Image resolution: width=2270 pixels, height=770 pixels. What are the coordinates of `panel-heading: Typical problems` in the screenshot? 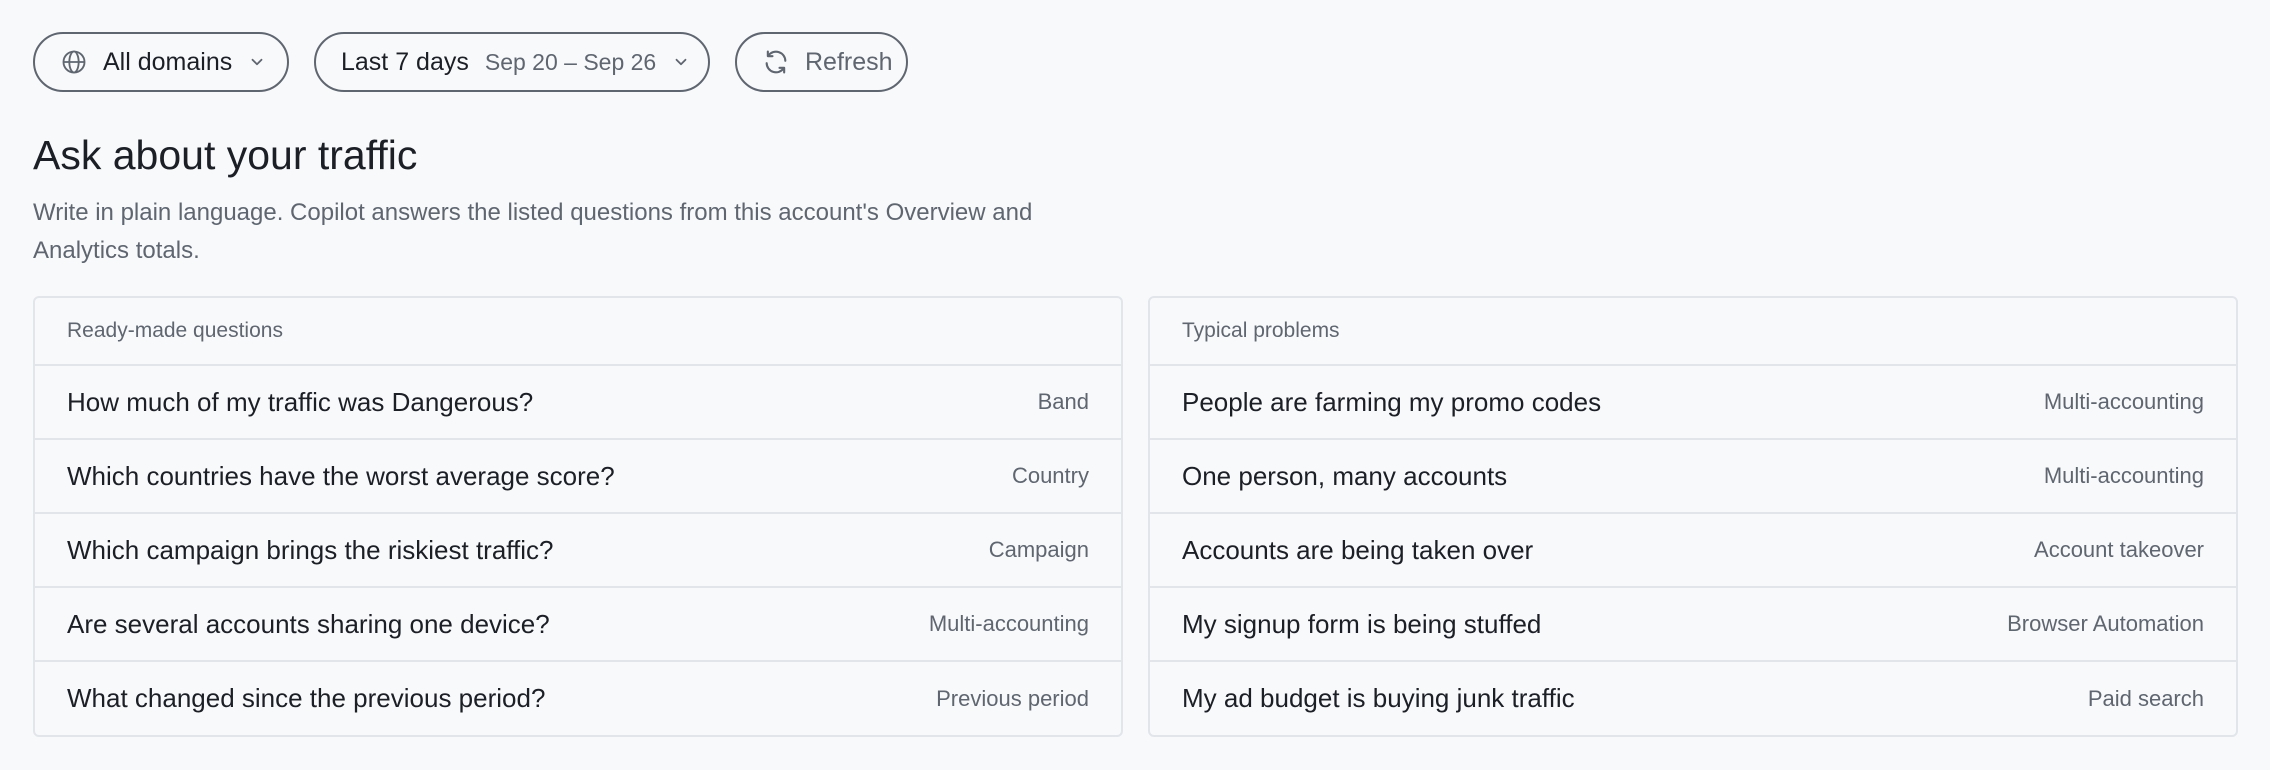 It's located at (1693, 332).